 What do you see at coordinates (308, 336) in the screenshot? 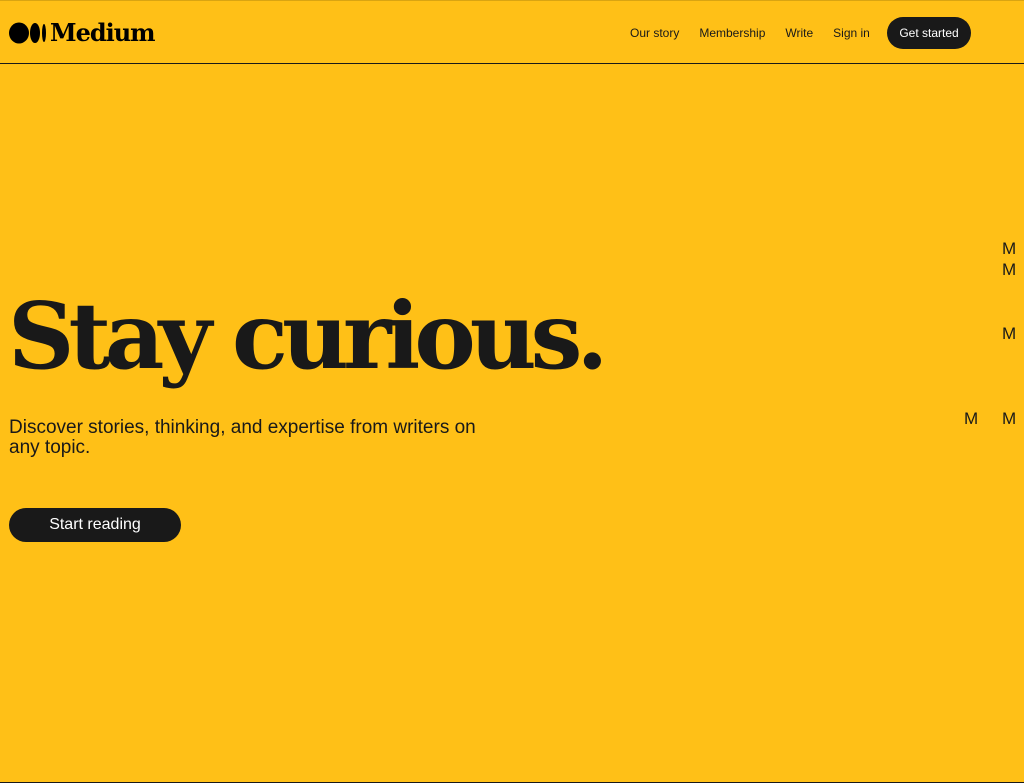
I see `hero-title: Stay curious.` at bounding box center [308, 336].